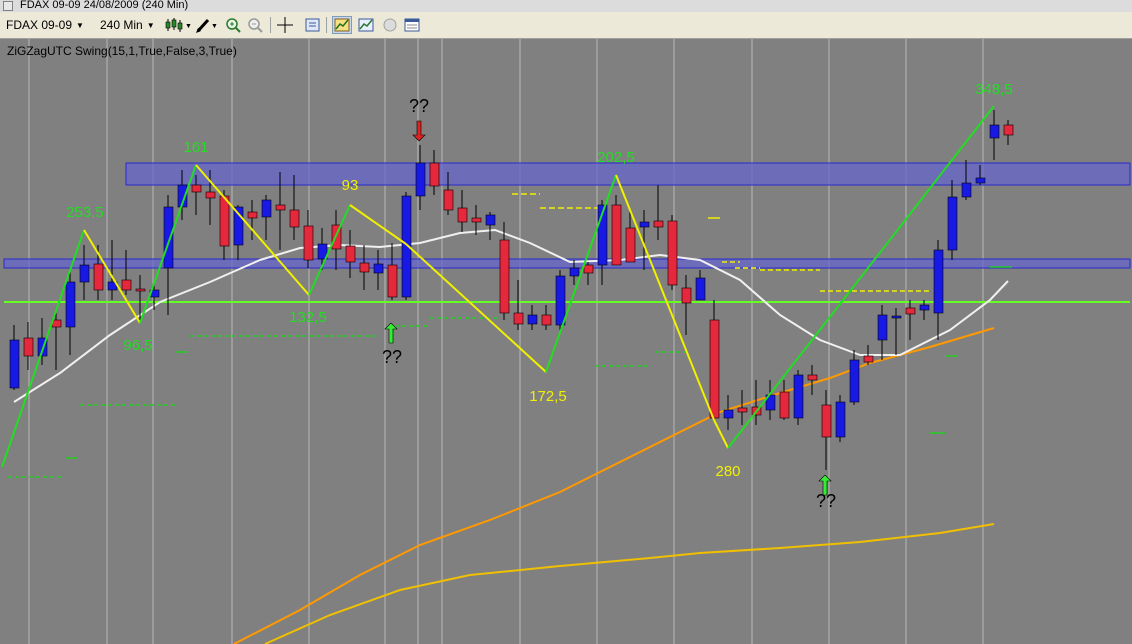  Describe the element at coordinates (308, 317) in the screenshot. I see `swing-label: 132,5` at that location.